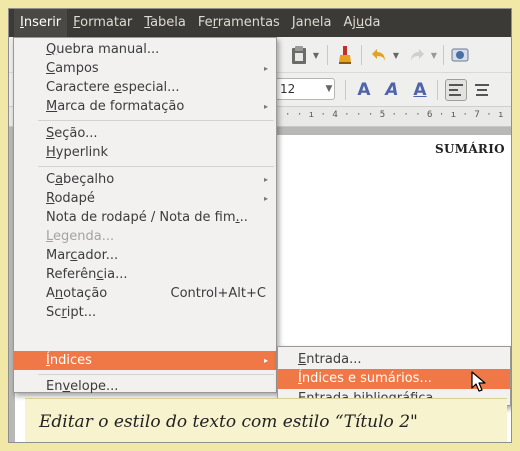  Describe the element at coordinates (316, 55) in the screenshot. I see `paste-dropdown-icon: ▼` at that location.